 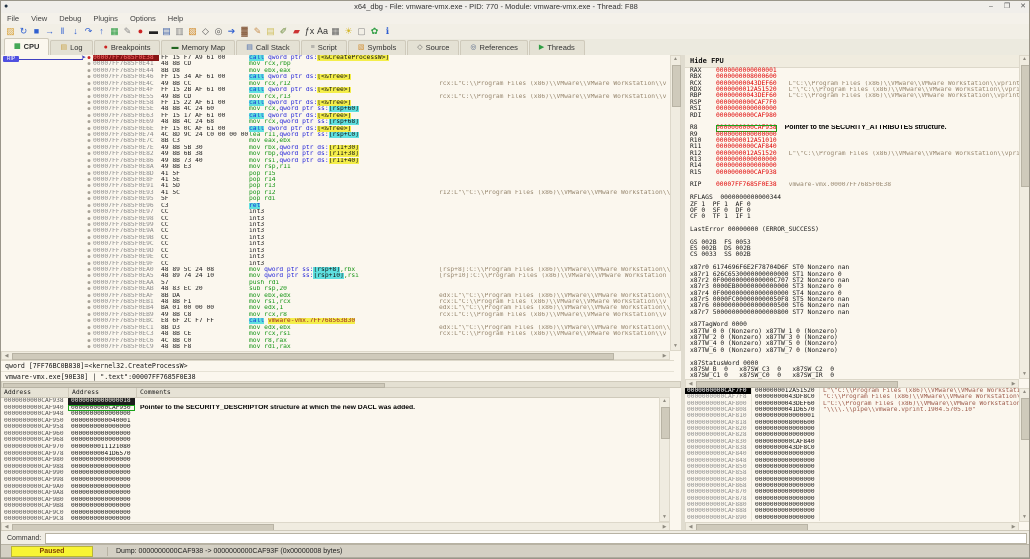 I want to click on run-icon: →, so click(x=49, y=31).